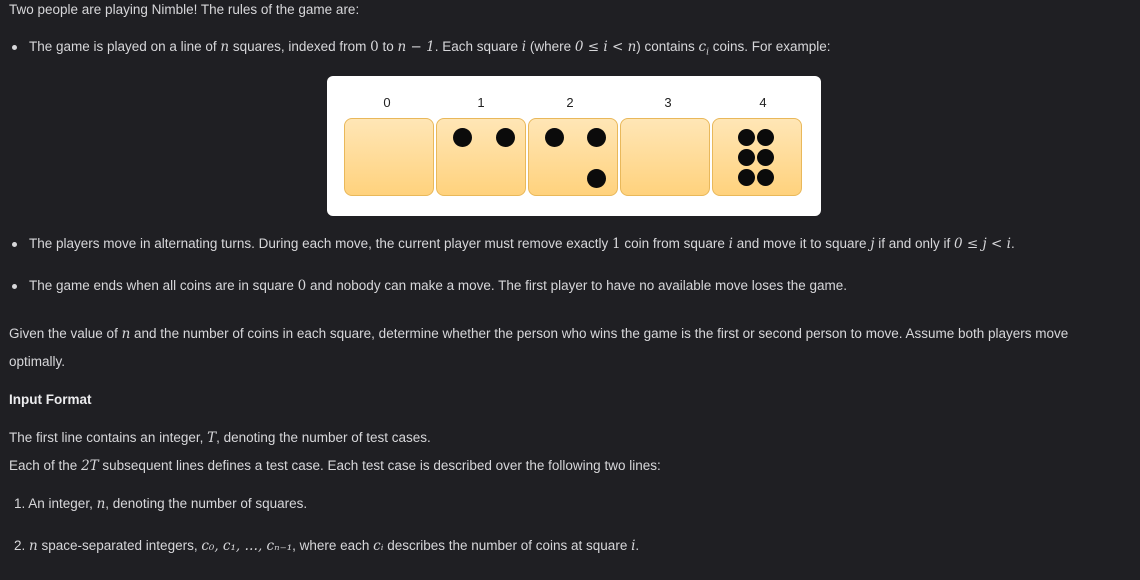 Image resolution: width=1140 pixels, height=580 pixels. What do you see at coordinates (668, 102) in the screenshot?
I see `square-index-label: 3` at bounding box center [668, 102].